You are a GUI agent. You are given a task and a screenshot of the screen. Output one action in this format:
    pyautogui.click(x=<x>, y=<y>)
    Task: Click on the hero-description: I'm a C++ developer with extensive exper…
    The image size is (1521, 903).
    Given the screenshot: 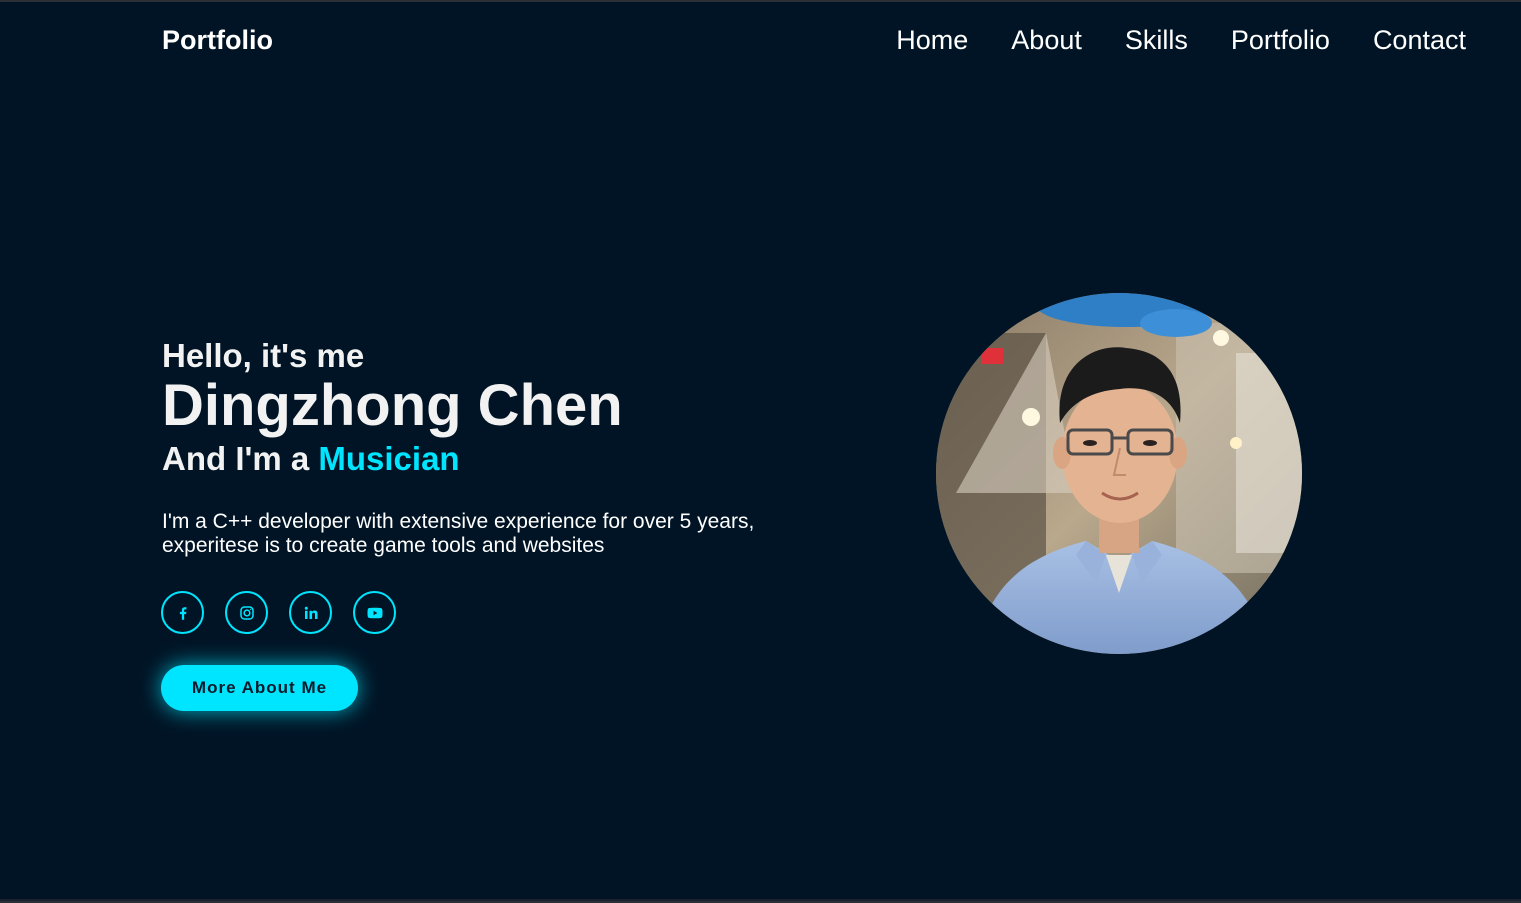 What is the action you would take?
    pyautogui.click(x=482, y=534)
    